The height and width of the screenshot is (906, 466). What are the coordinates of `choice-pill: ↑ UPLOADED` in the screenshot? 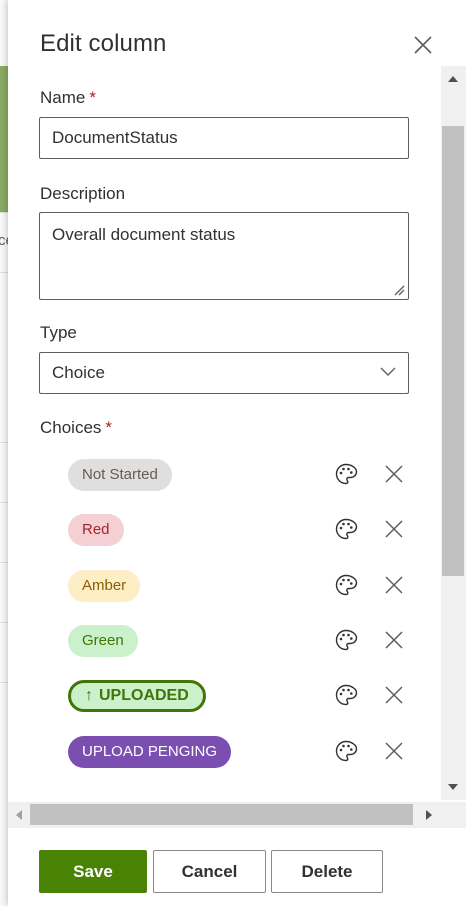 It's located at (137, 696).